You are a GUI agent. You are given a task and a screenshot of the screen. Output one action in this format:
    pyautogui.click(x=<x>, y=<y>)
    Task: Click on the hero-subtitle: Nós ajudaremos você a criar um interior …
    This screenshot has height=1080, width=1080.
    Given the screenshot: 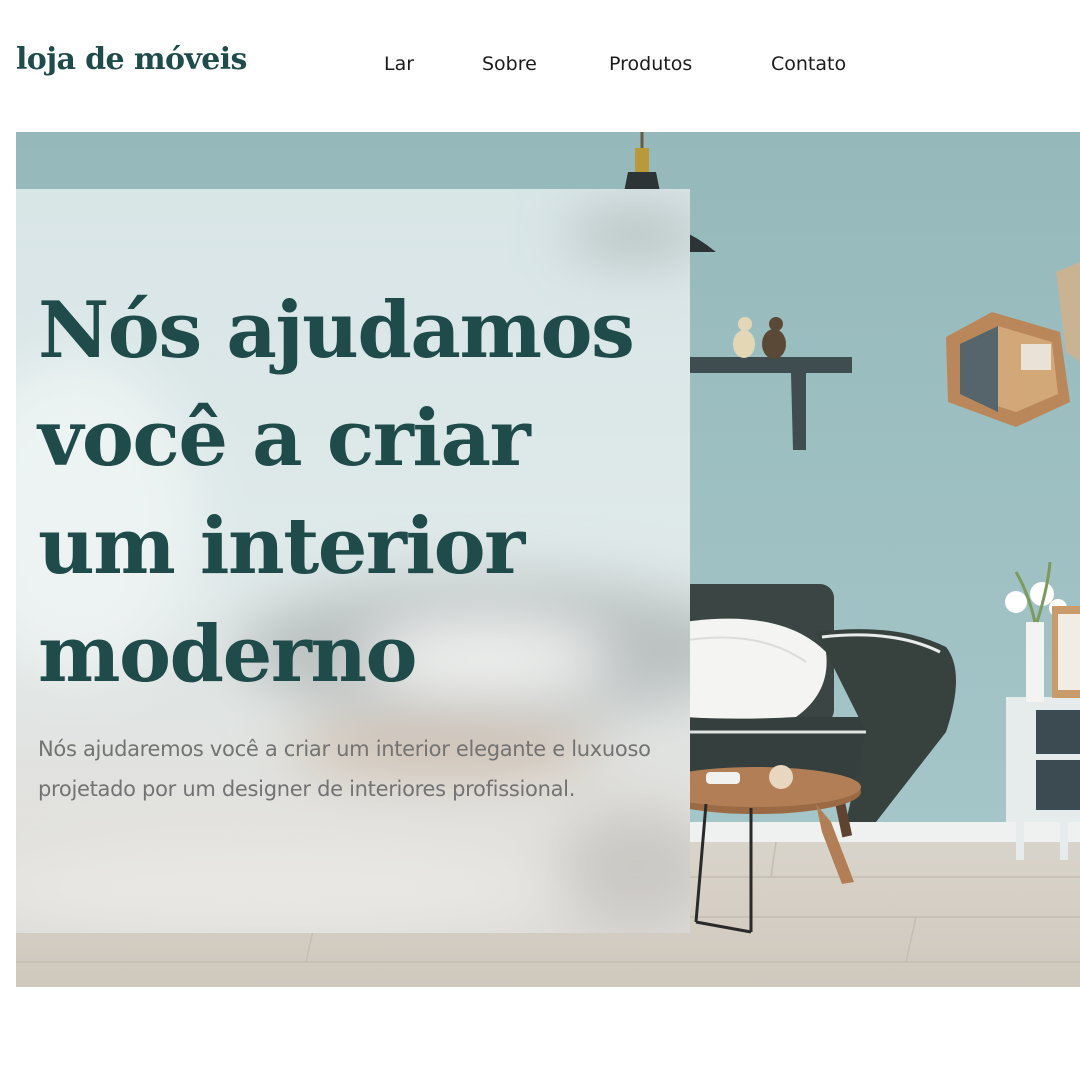 What is the action you would take?
    pyautogui.click(x=344, y=769)
    